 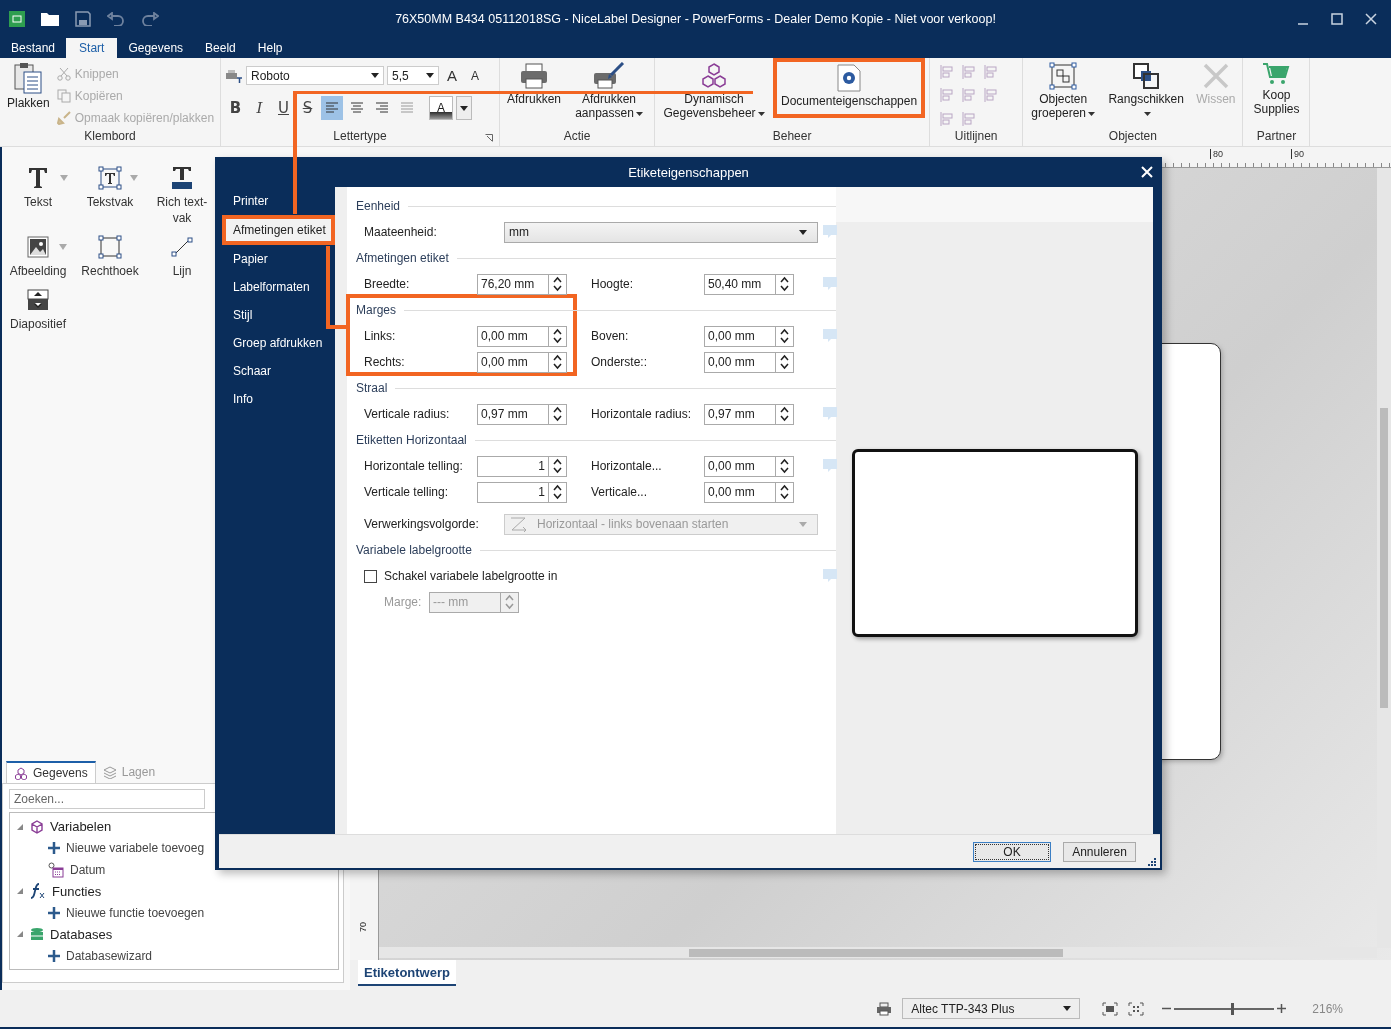 What do you see at coordinates (92, 48) in the screenshot?
I see `menu-tab: Start` at bounding box center [92, 48].